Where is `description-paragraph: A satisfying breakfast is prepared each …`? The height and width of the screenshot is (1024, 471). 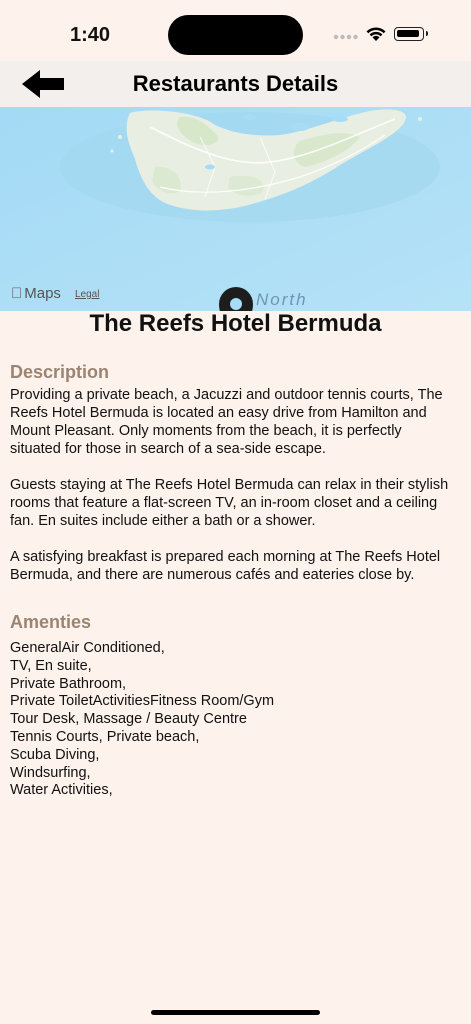
description-paragraph: A satisfying breakfast is prepared each … is located at coordinates (225, 566).